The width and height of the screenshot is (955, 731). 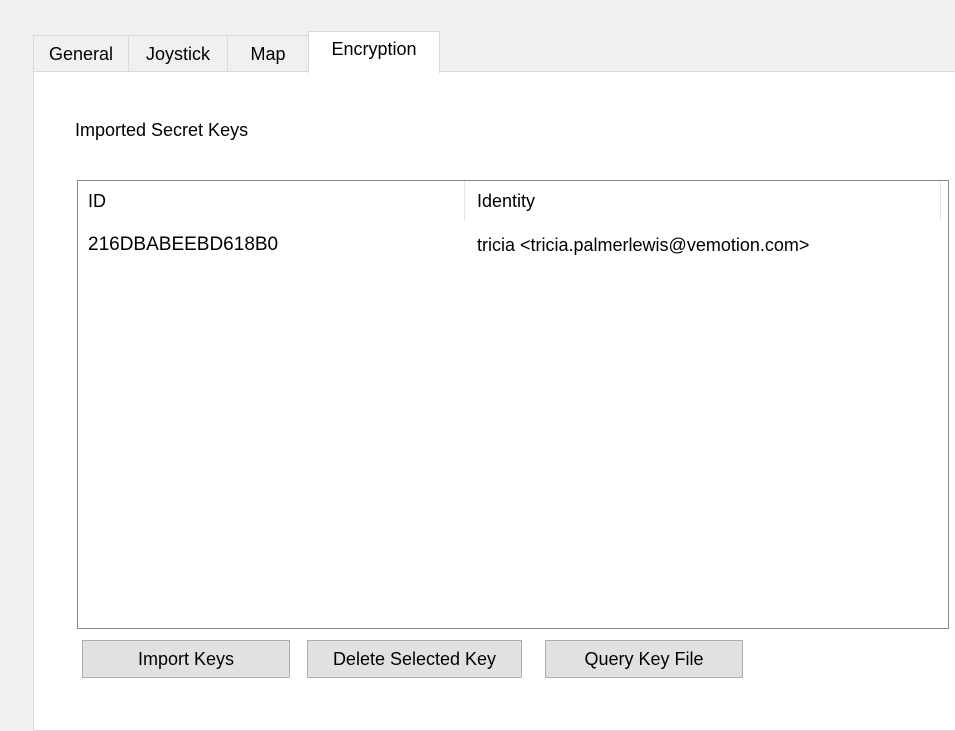 I want to click on tab-joystick-label: Joystick, so click(x=177, y=53).